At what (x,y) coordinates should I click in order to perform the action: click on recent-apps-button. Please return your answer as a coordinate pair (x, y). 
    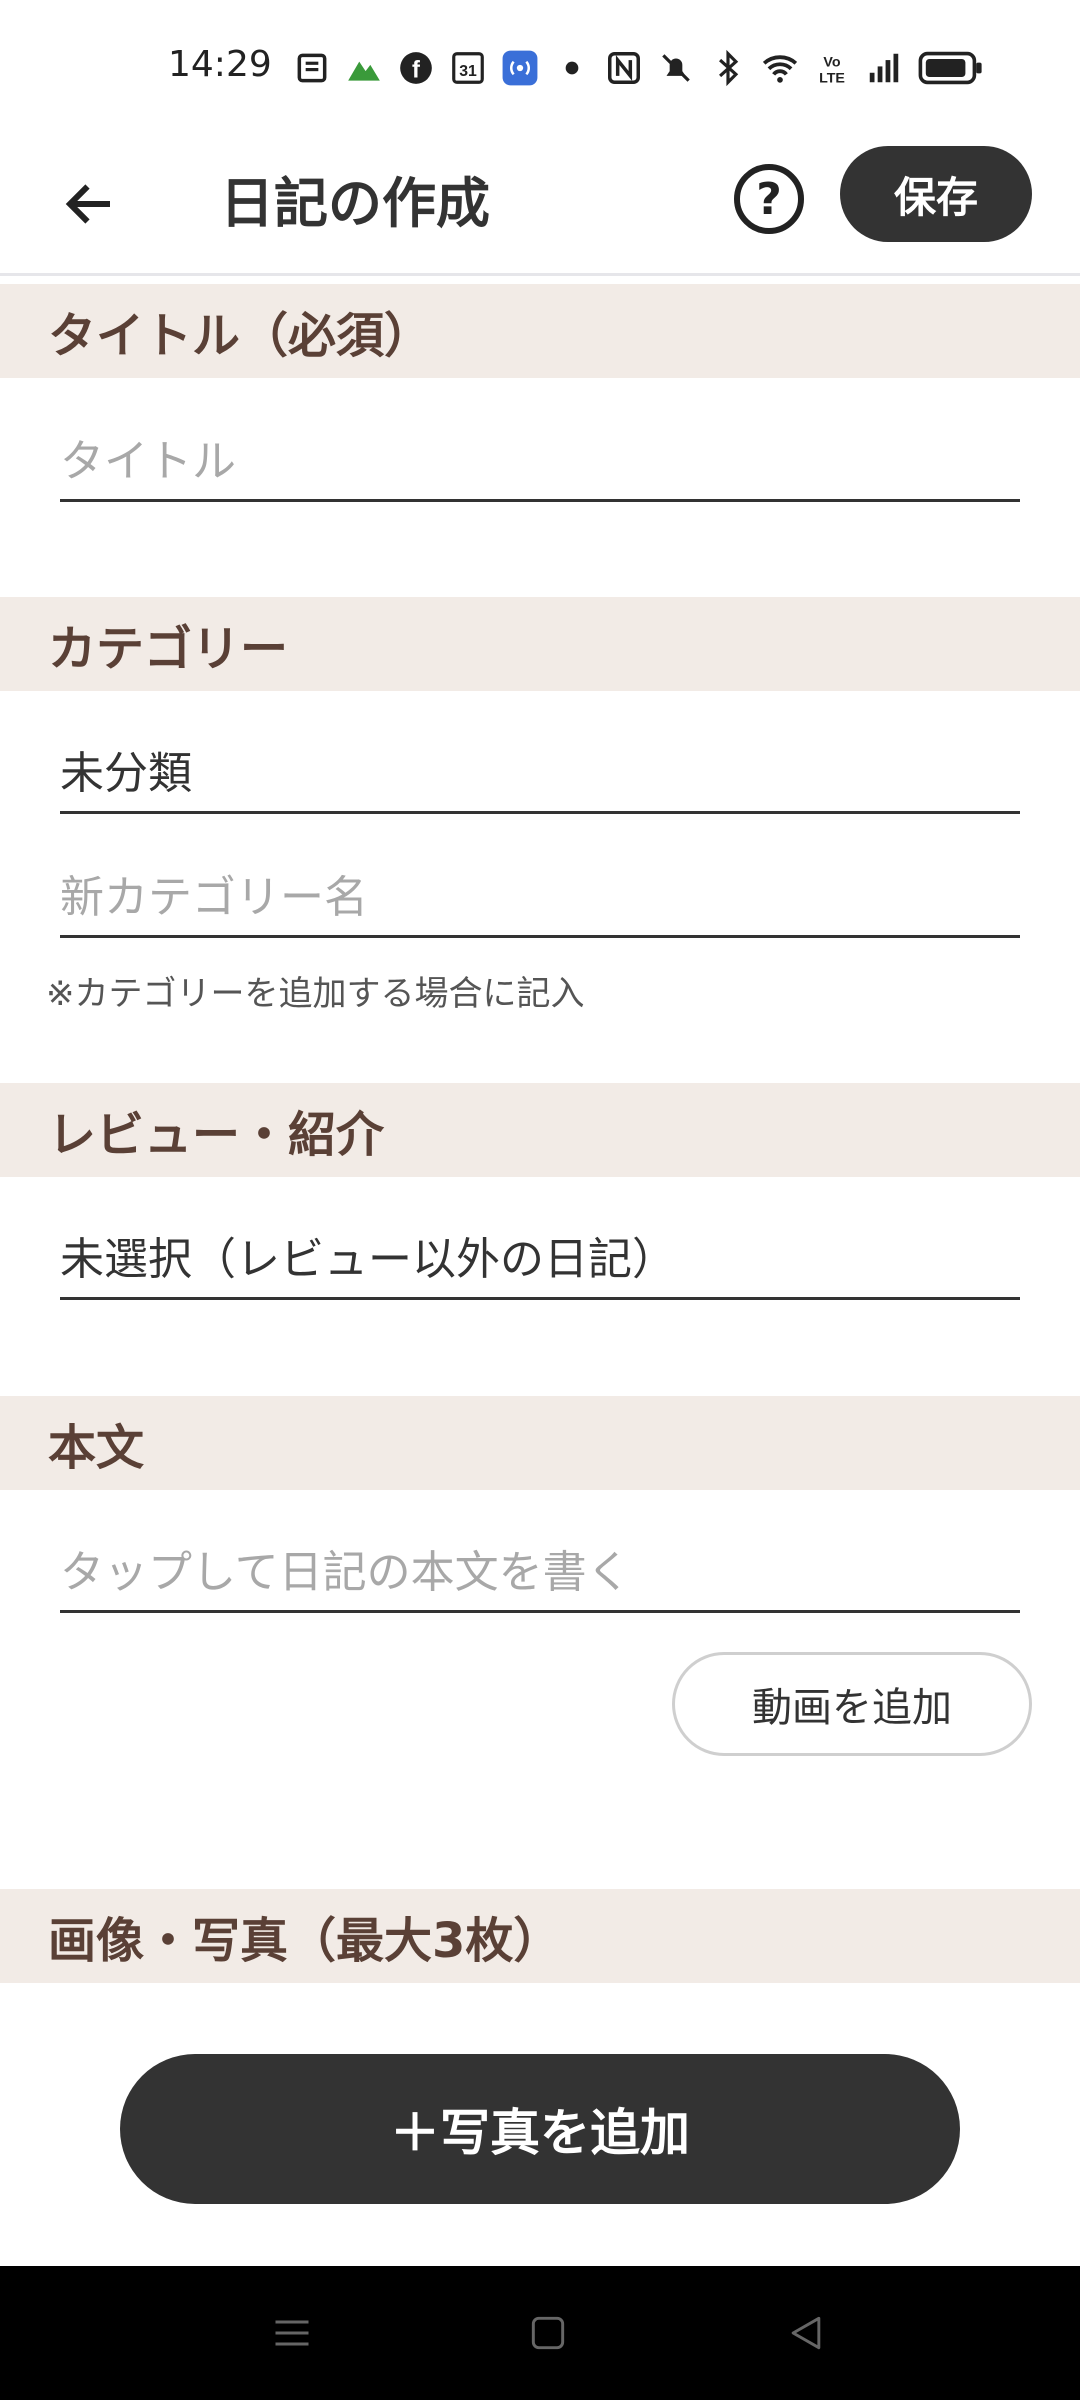
    Looking at the image, I should click on (292, 2333).